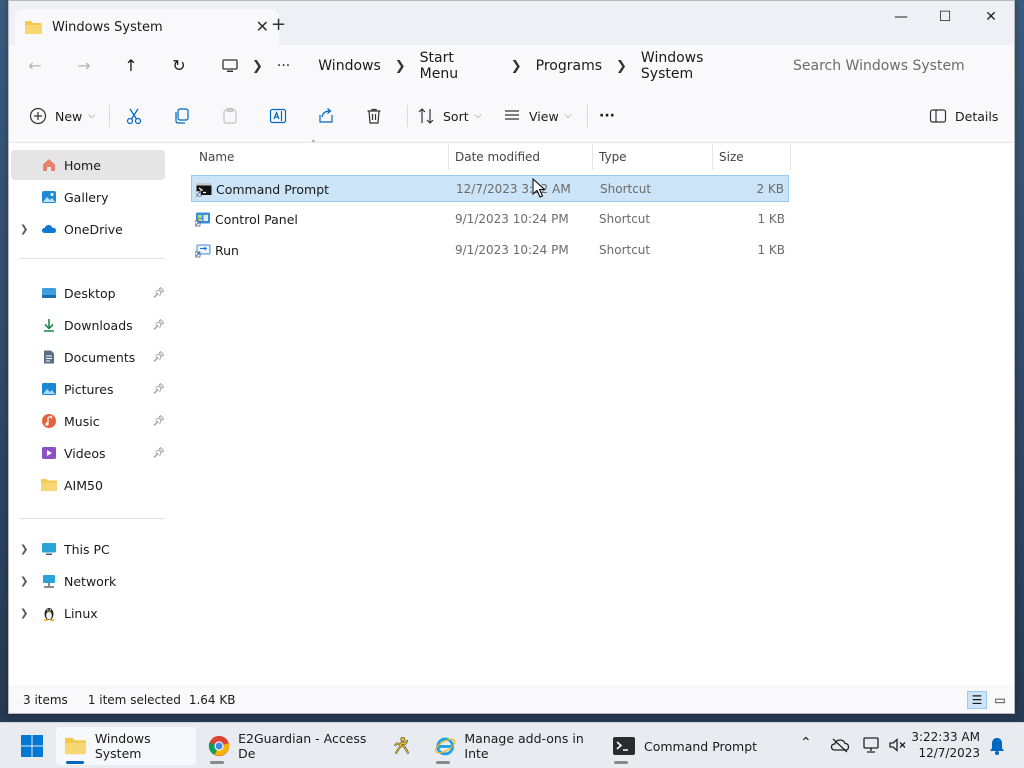  I want to click on cloud-offline-icon, so click(840, 745).